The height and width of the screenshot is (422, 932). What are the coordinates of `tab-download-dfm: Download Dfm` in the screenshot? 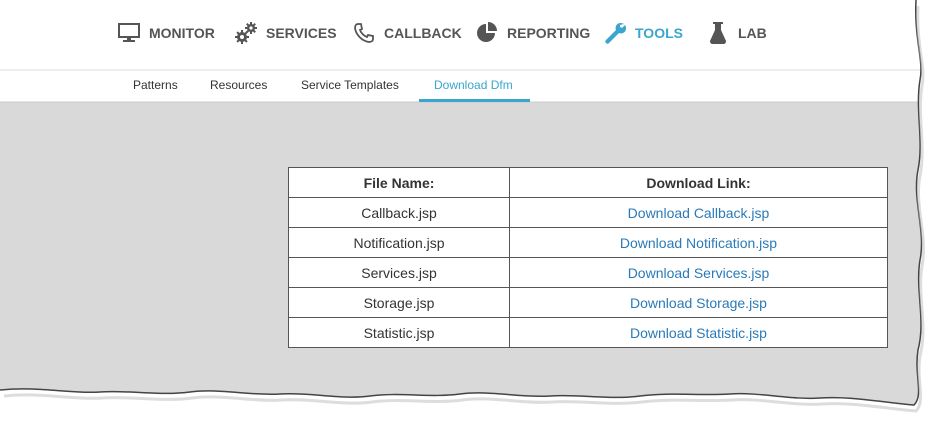 It's located at (473, 85).